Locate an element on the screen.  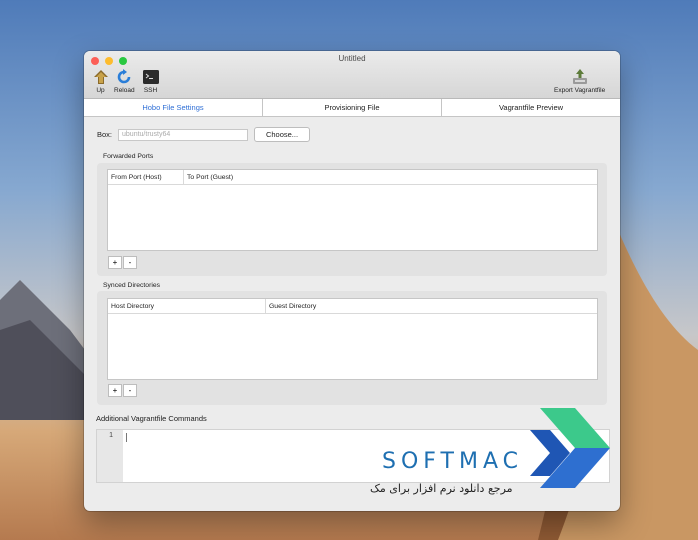
terminal-icon is located at coordinates (150, 76).